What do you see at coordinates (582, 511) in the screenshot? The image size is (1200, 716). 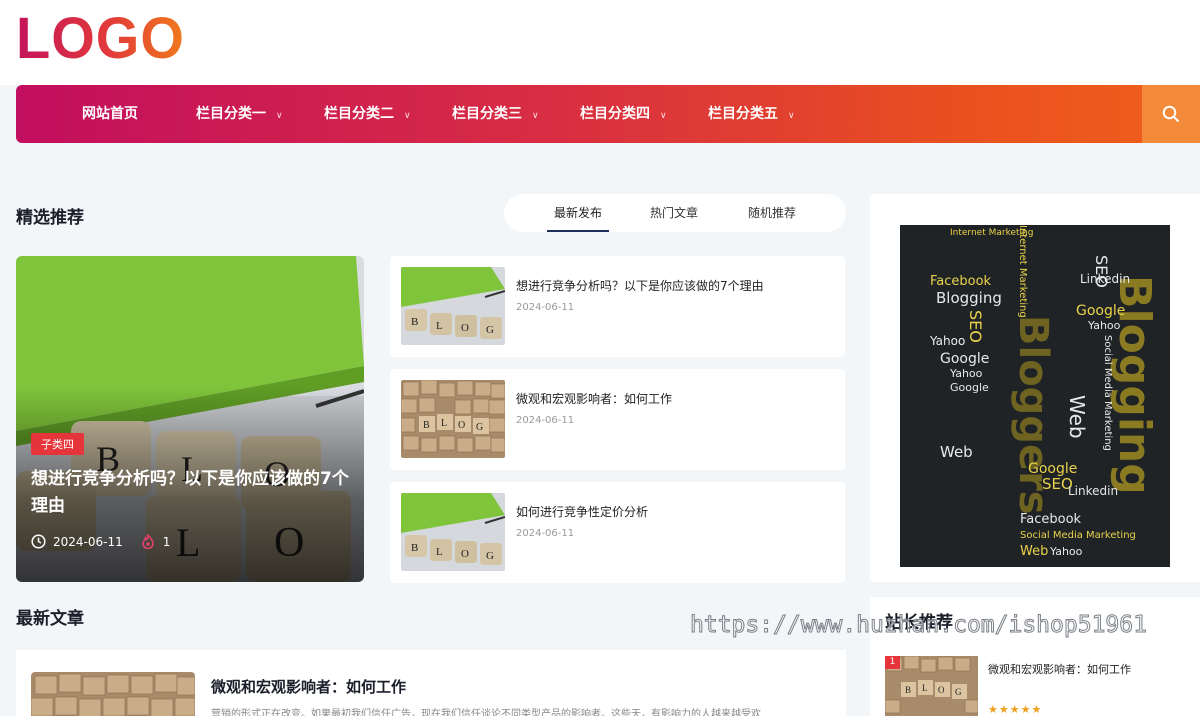 I see `list-item-title: 如何进行竞争性定价分析` at bounding box center [582, 511].